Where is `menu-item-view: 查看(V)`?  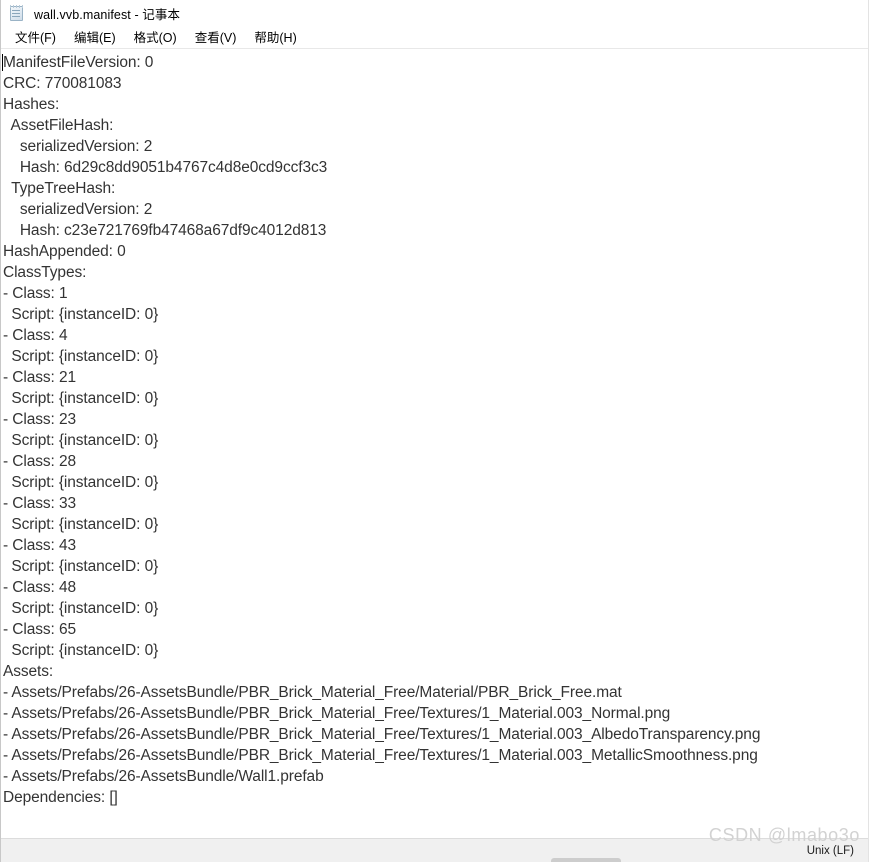 menu-item-view: 查看(V) is located at coordinates (216, 37).